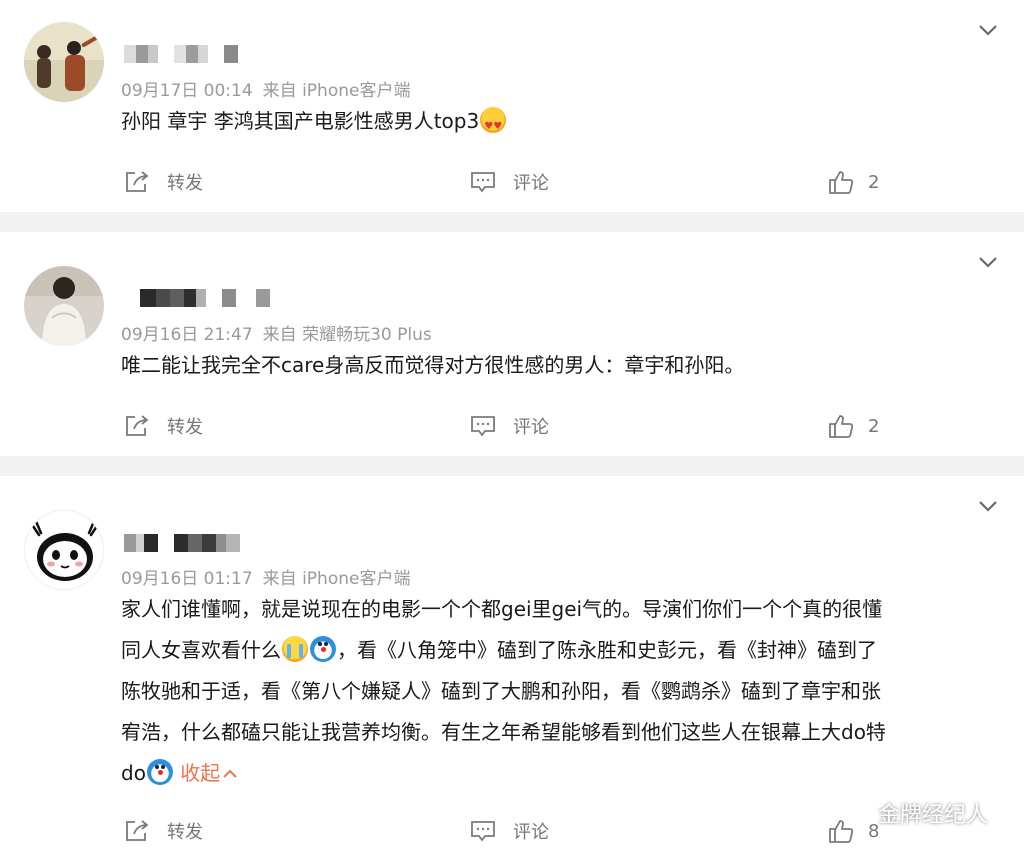  What do you see at coordinates (607, 650) in the screenshot?
I see `comment-text-line: ，看《八角笼中》磕到了陈永胜和史彭元，看《封神》磕到了` at bounding box center [607, 650].